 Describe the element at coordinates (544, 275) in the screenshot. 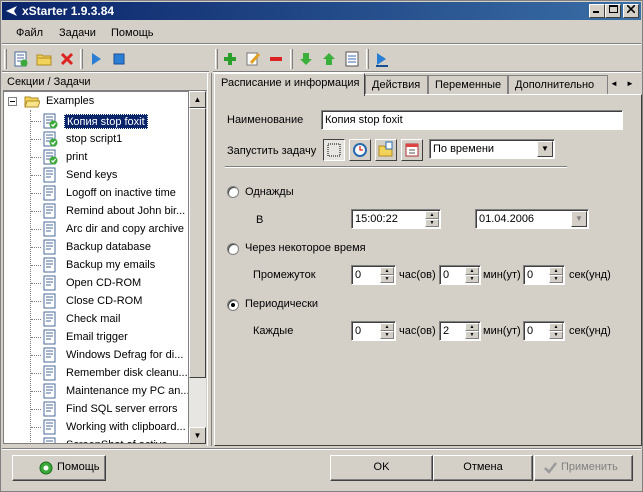

I see `after-seconds-input: 0 ▲ ▼` at that location.